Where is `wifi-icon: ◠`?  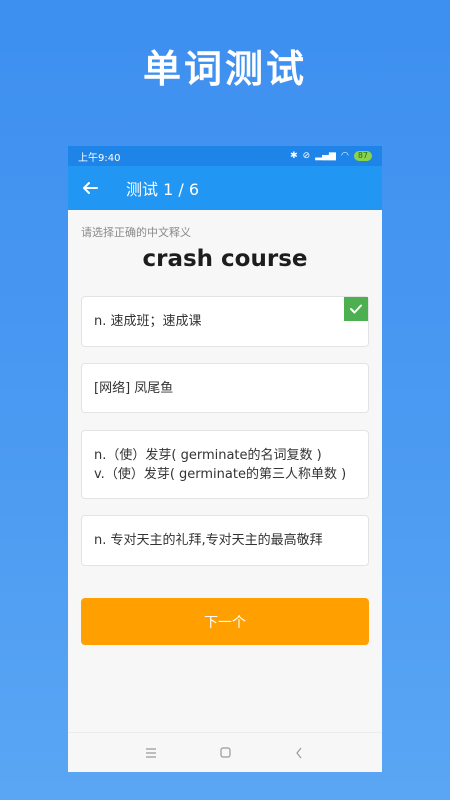 wifi-icon: ◠ is located at coordinates (344, 156).